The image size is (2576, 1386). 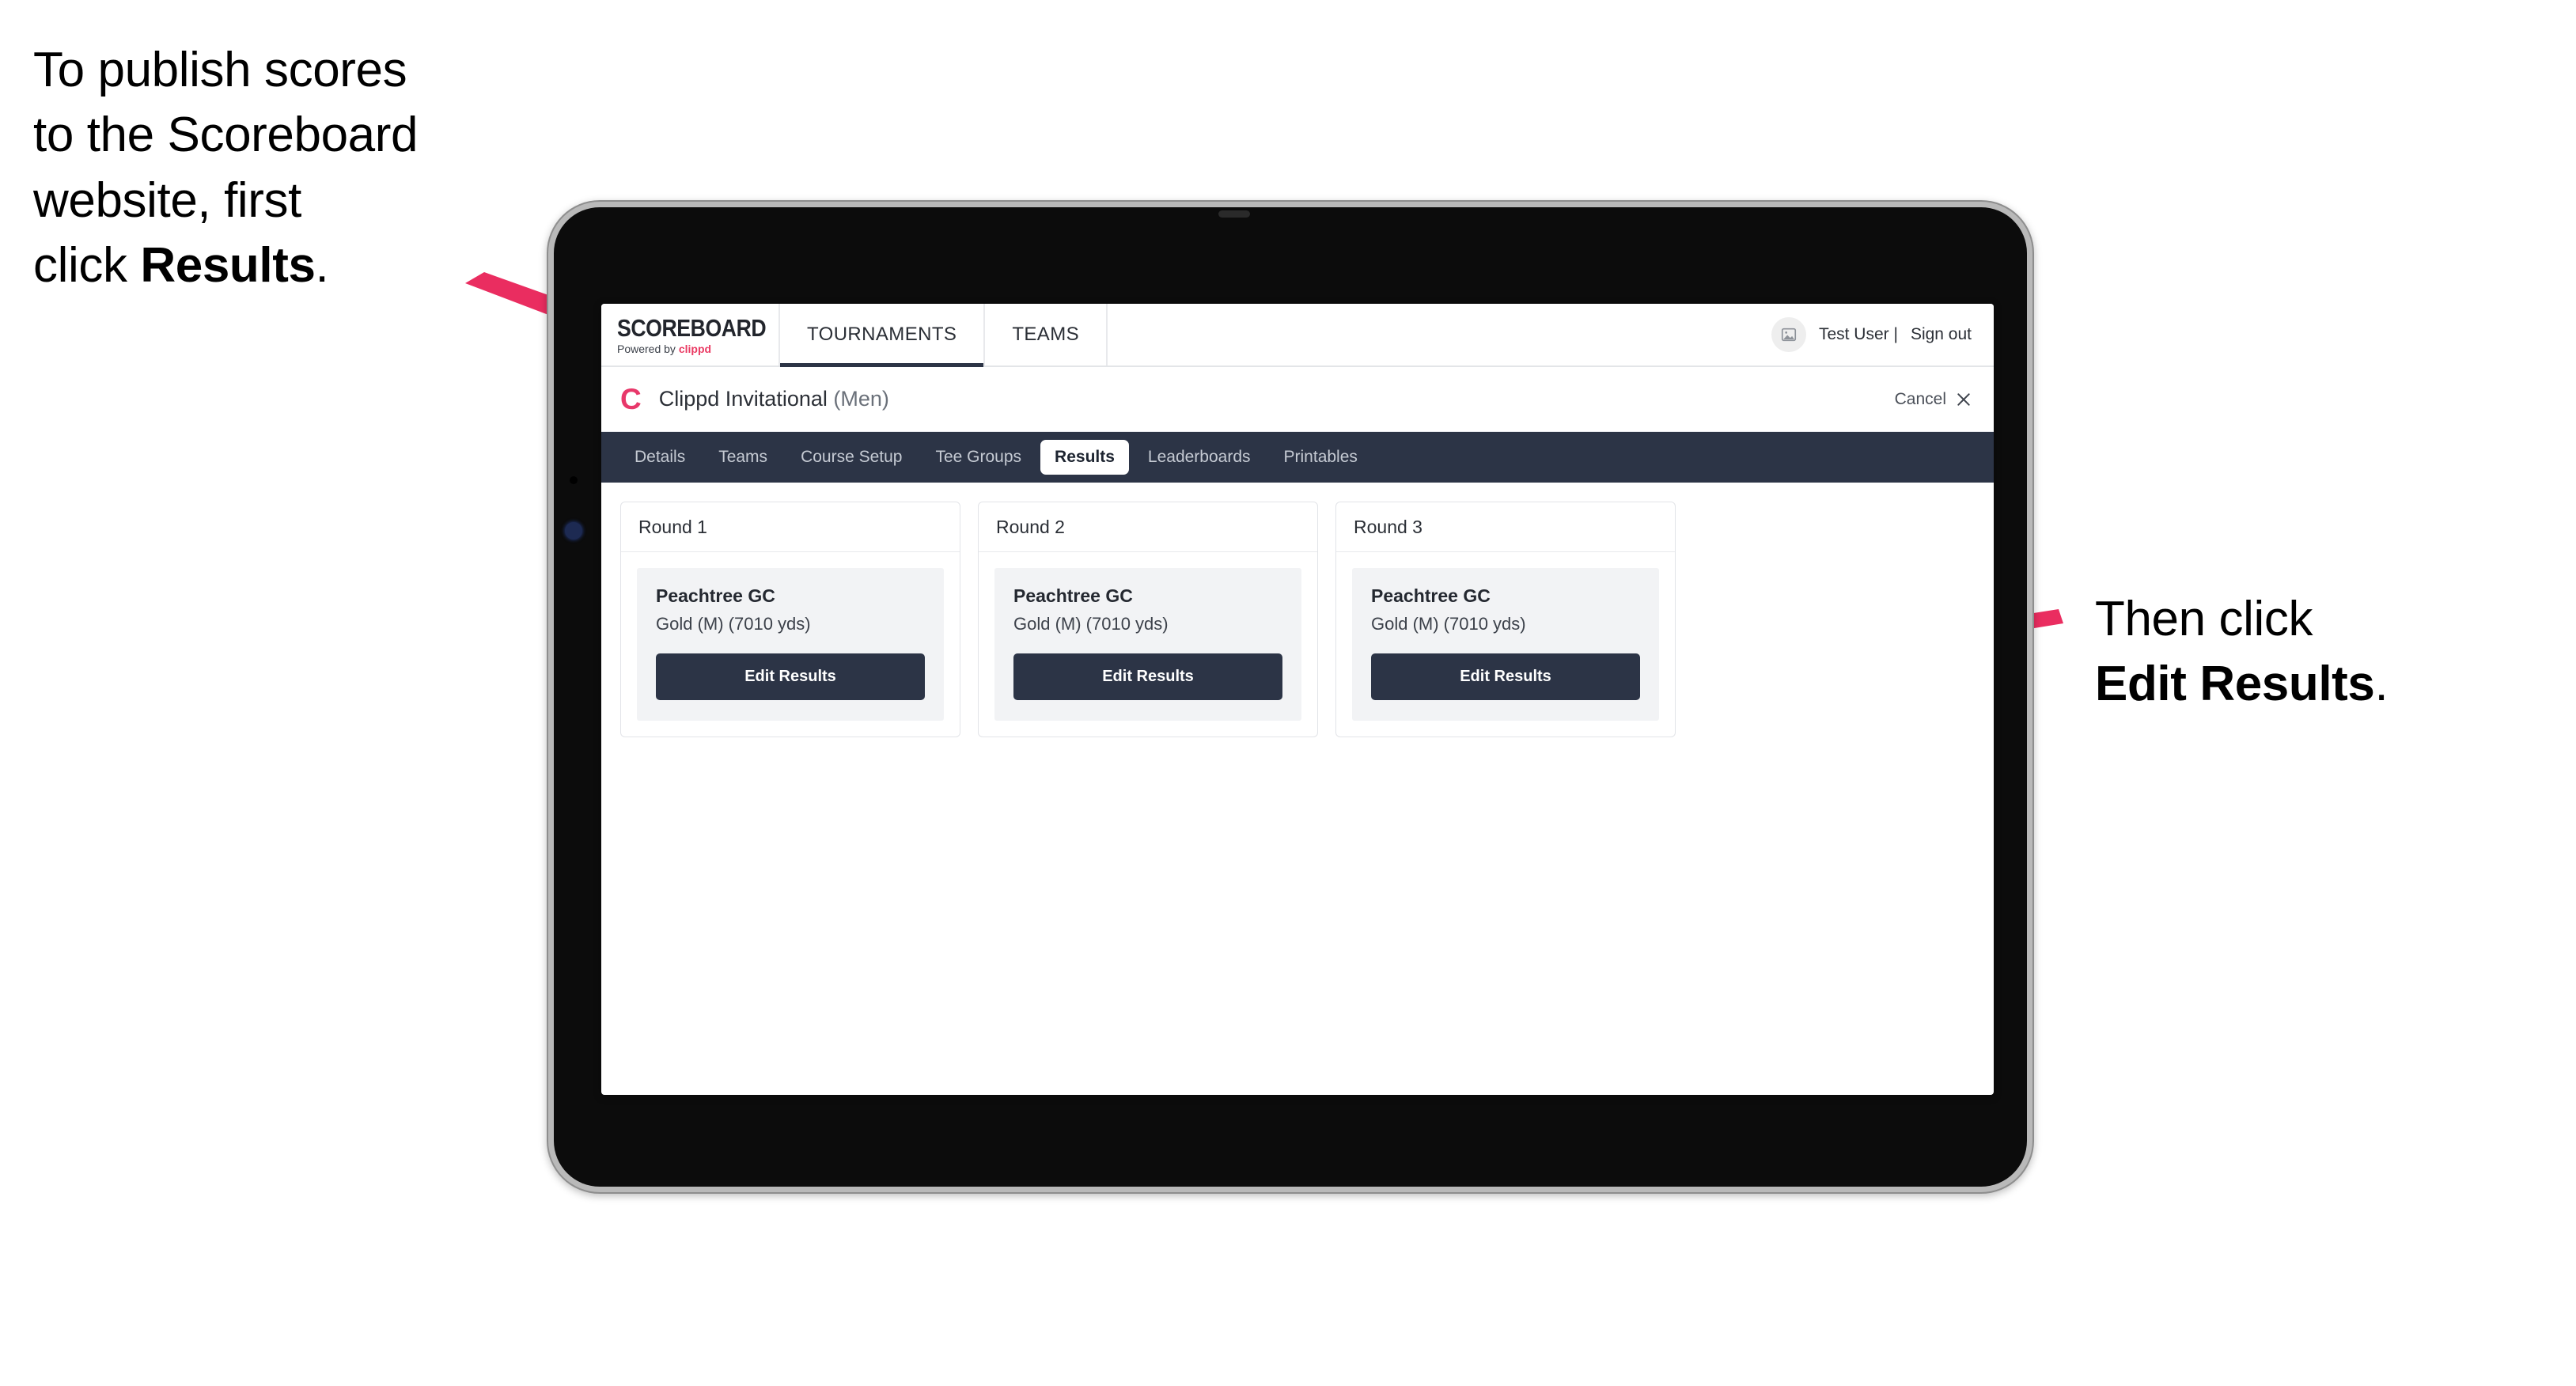 I want to click on tab-course-setup-label: Course Setup, so click(x=852, y=457).